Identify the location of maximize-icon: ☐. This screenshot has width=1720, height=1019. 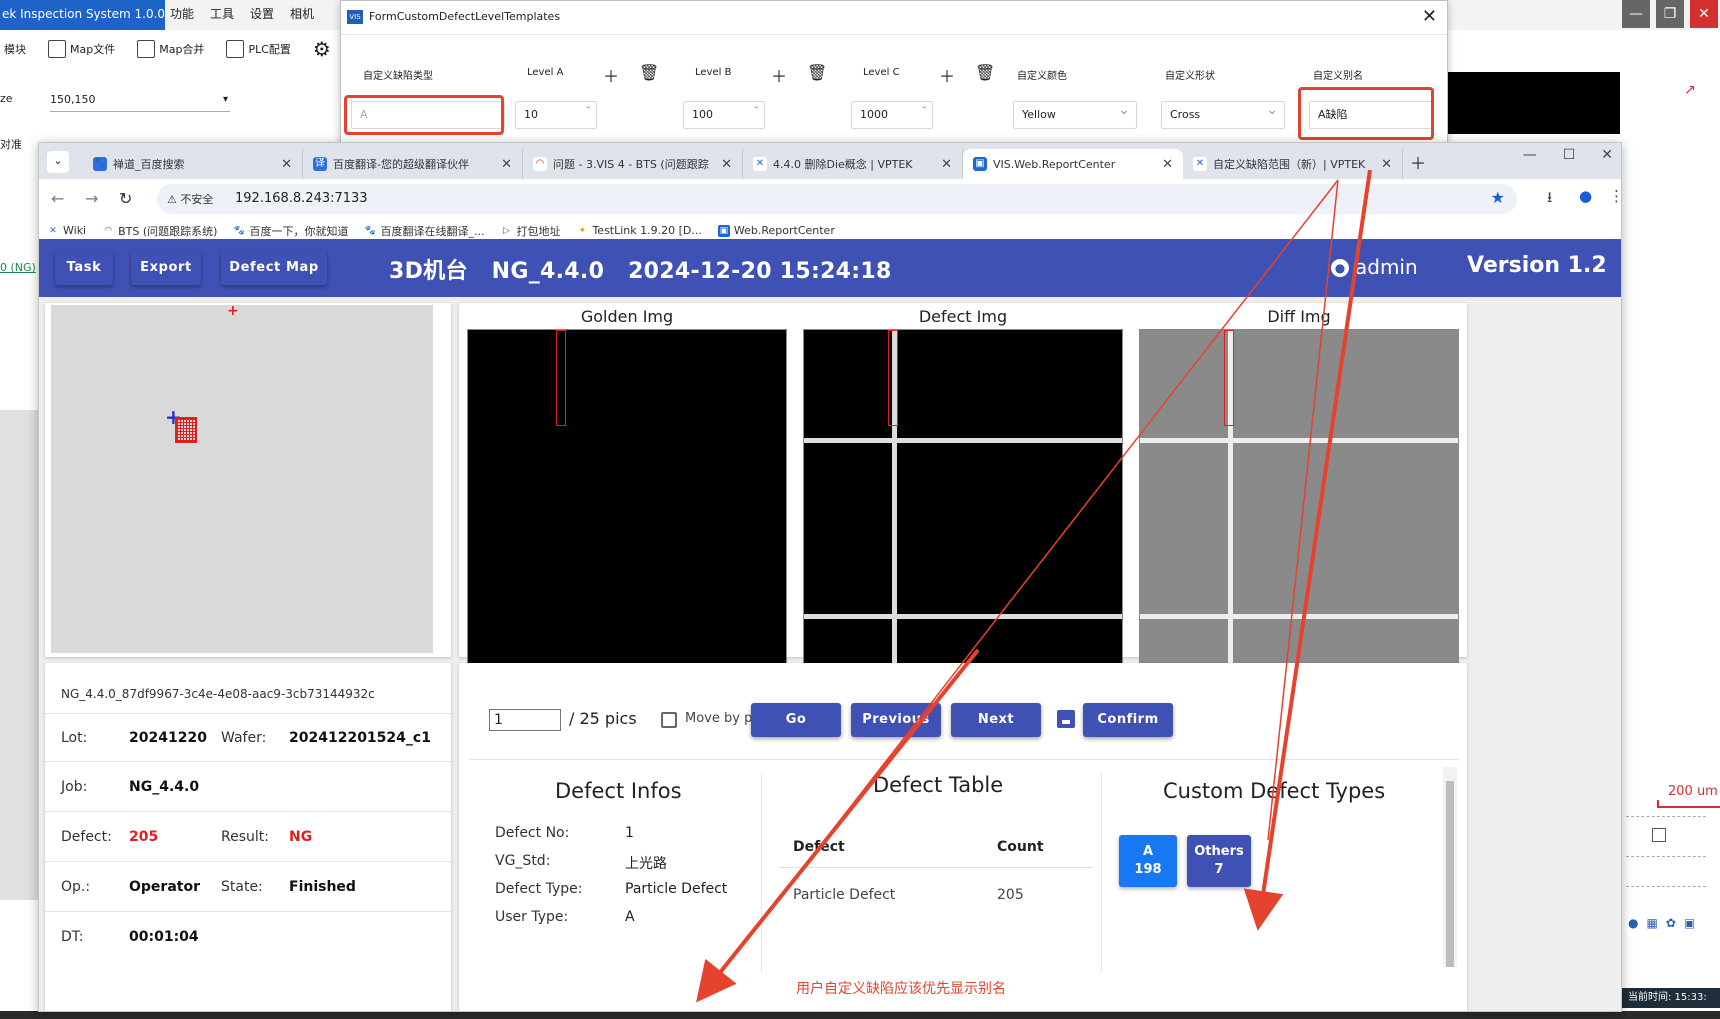
(1569, 155).